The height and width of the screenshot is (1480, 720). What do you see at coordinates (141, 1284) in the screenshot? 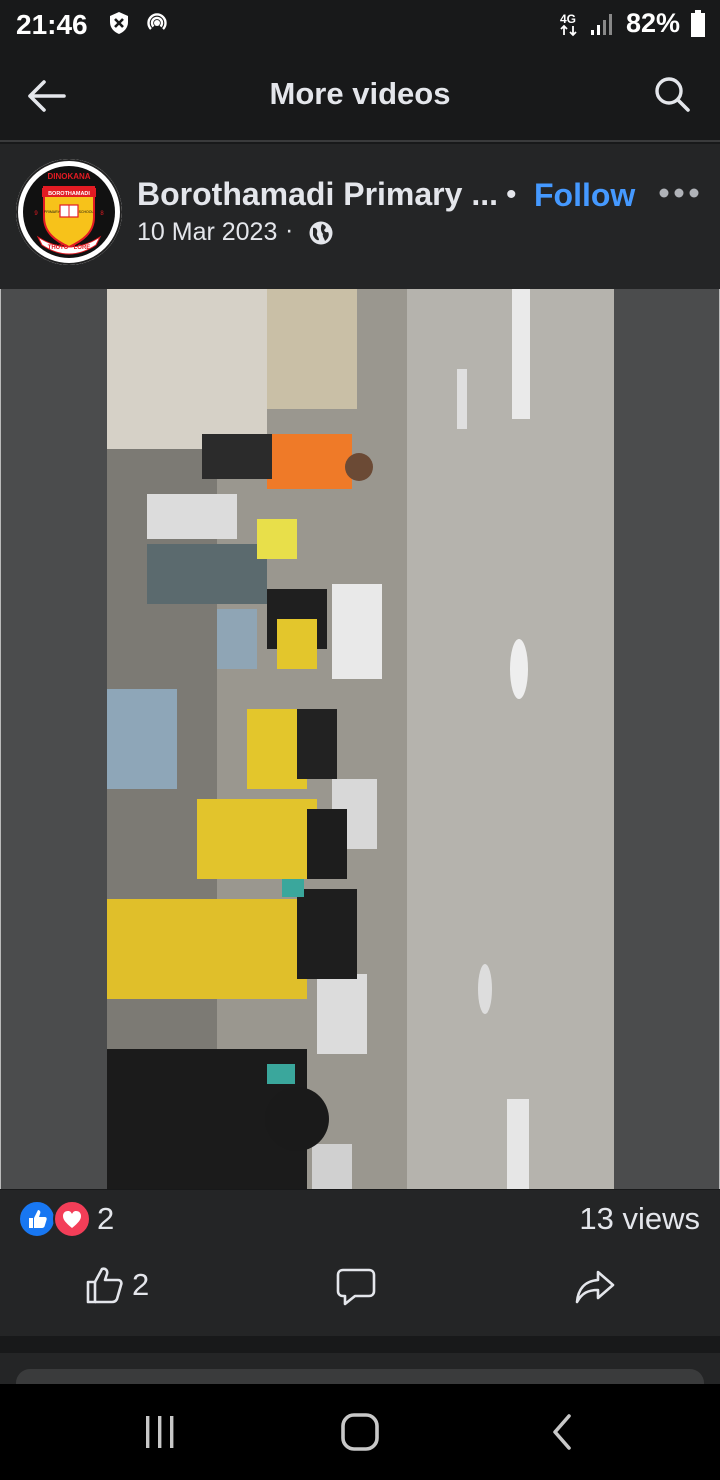
I see `like-count: 2` at bounding box center [141, 1284].